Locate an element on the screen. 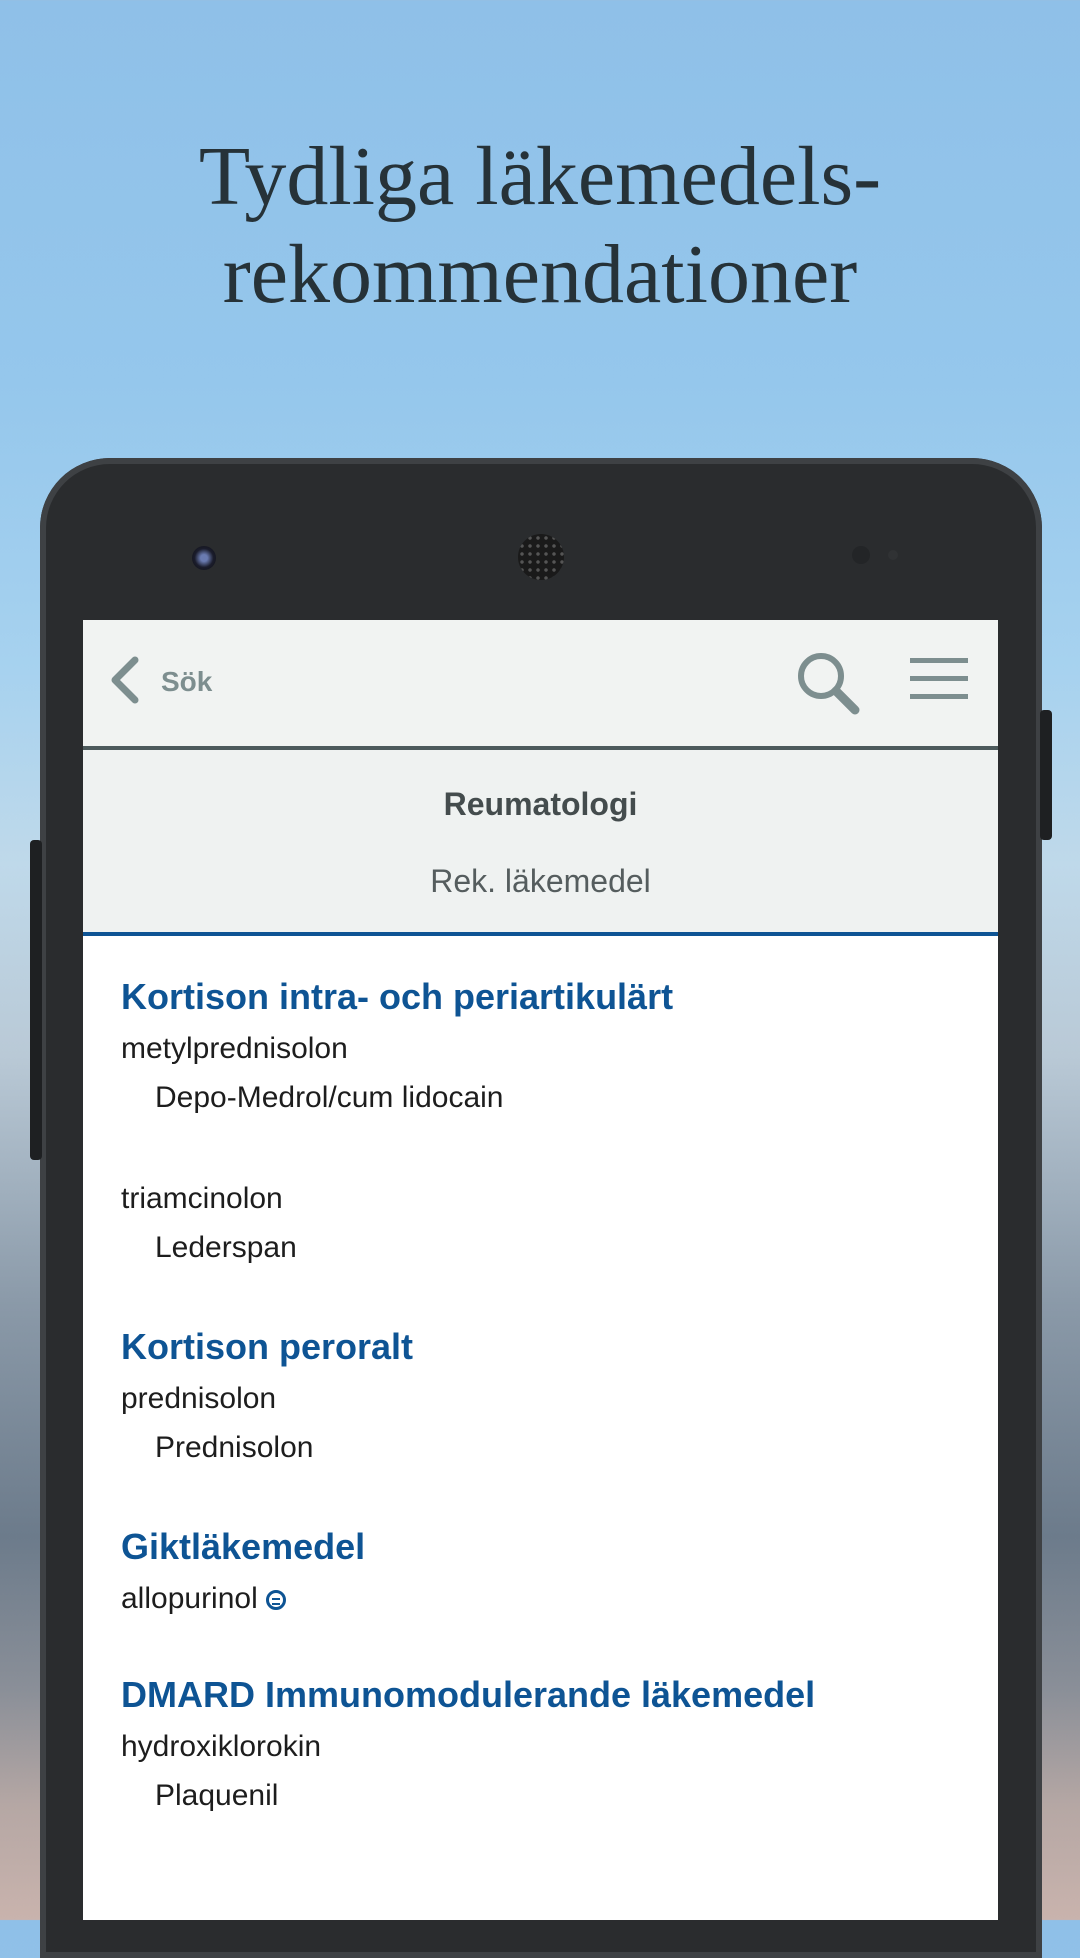 The width and height of the screenshot is (1080, 1958). search-icon is located at coordinates (828, 687).